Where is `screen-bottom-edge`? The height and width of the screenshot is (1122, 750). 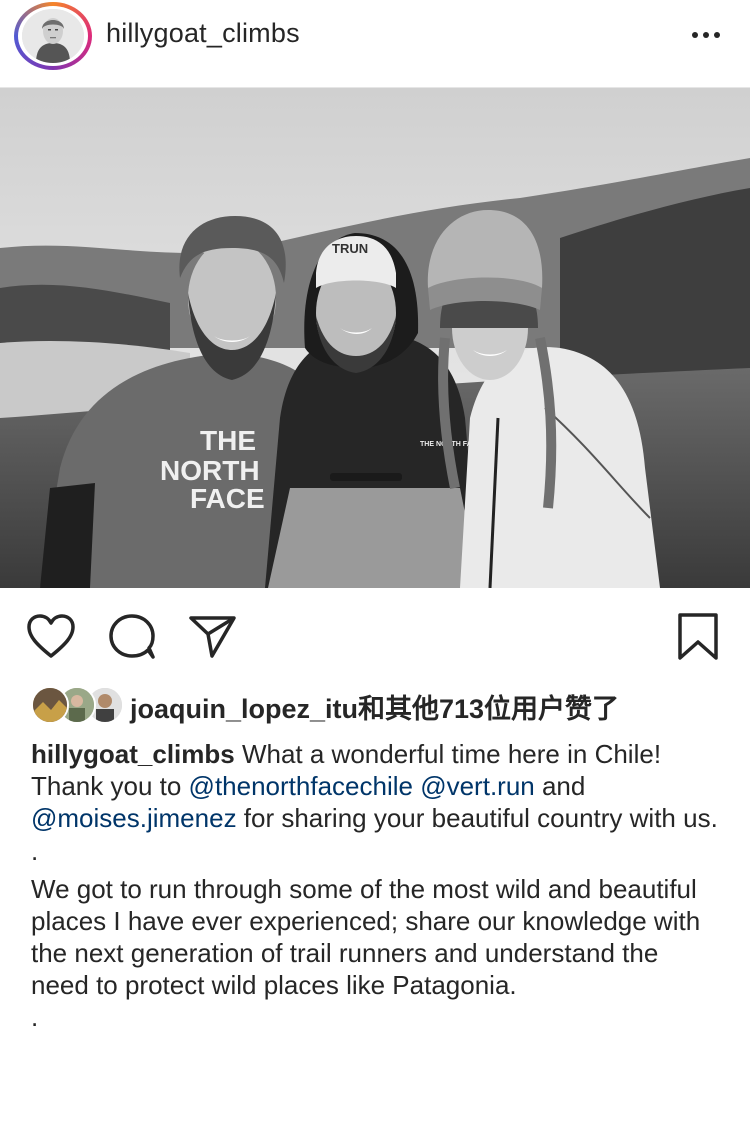 screen-bottom-edge is located at coordinates (375, 1115).